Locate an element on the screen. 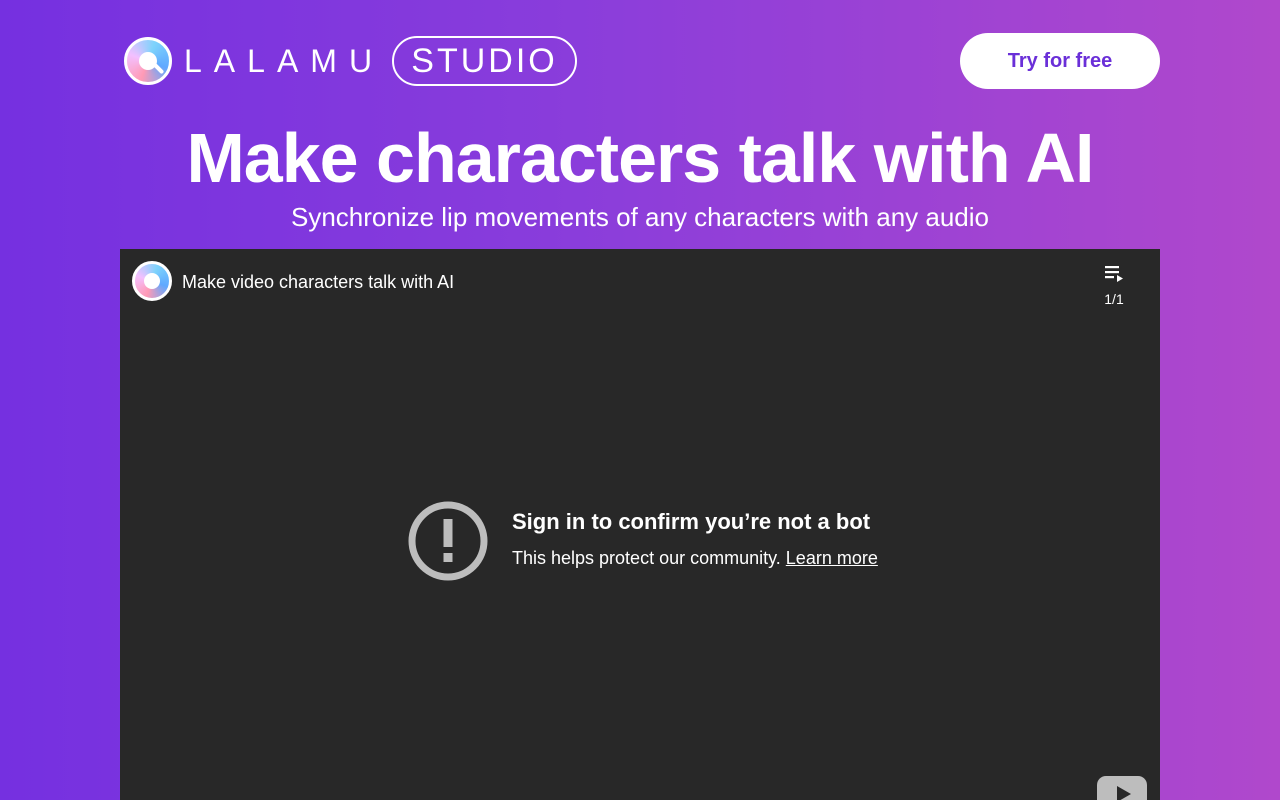 The width and height of the screenshot is (1280, 800). youtube-play-icon is located at coordinates (1122, 788).